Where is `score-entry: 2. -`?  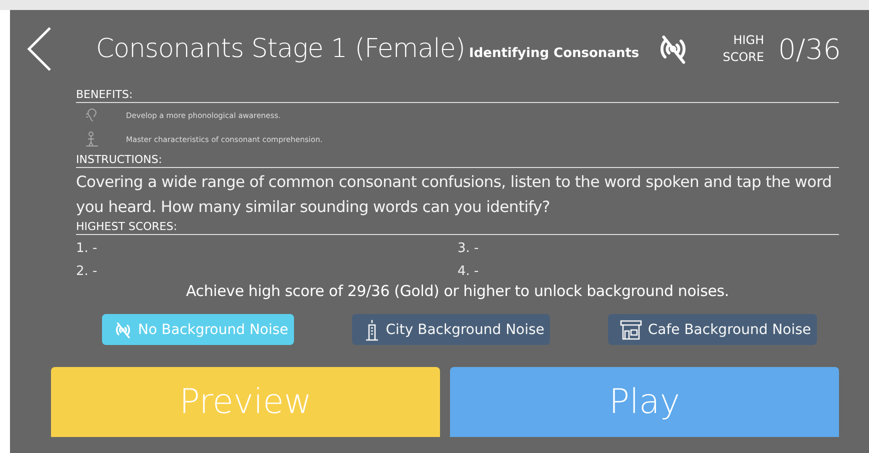 score-entry: 2. - is located at coordinates (87, 271).